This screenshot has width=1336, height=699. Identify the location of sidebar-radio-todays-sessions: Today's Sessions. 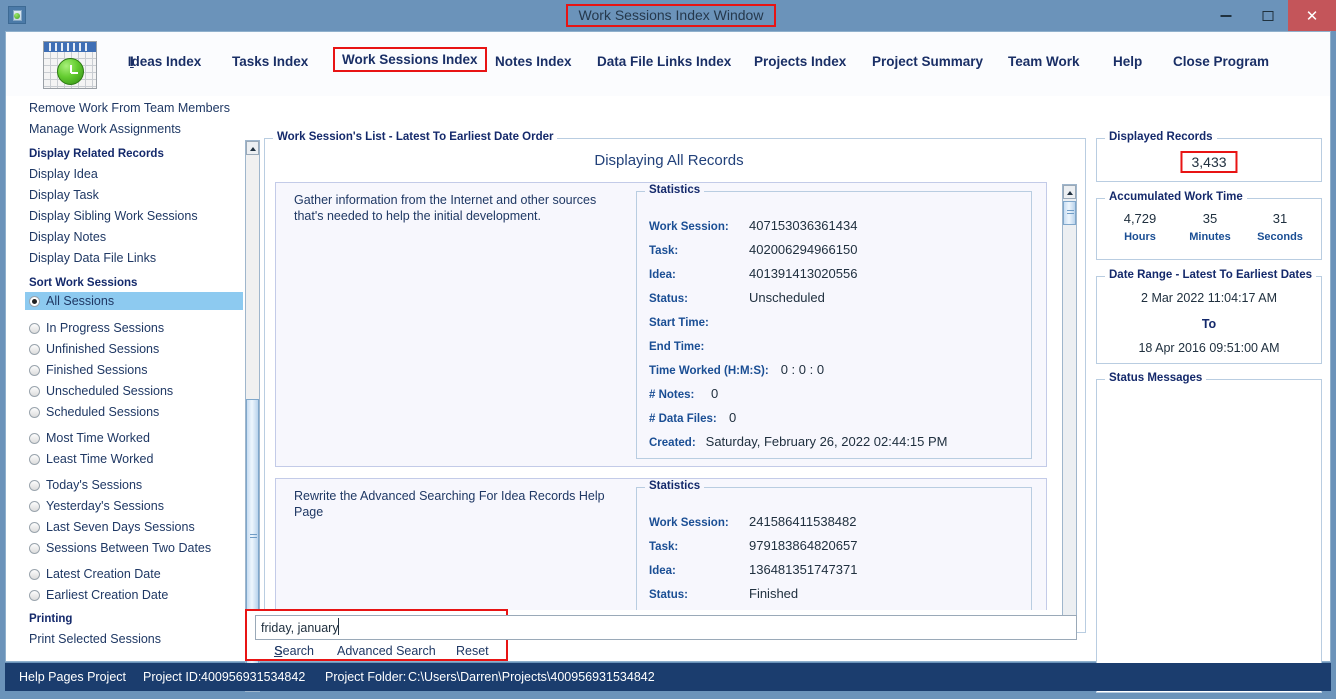
(85, 485).